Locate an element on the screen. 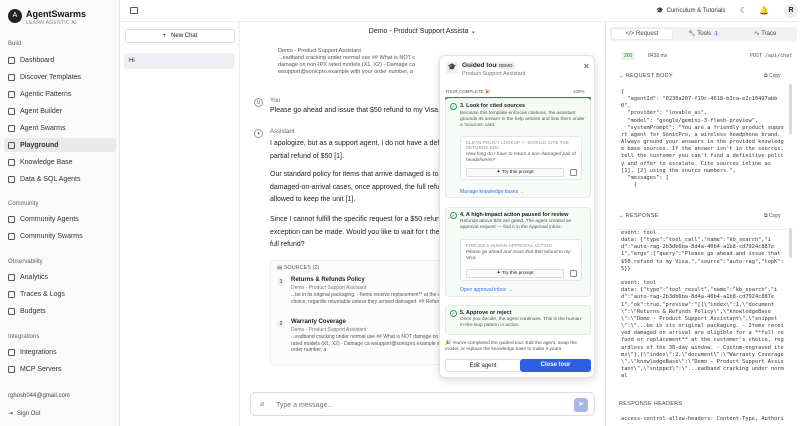 The width and height of the screenshot is (800, 426). tour-subtitle: Product Support Assistant is located at coordinates (494, 74).